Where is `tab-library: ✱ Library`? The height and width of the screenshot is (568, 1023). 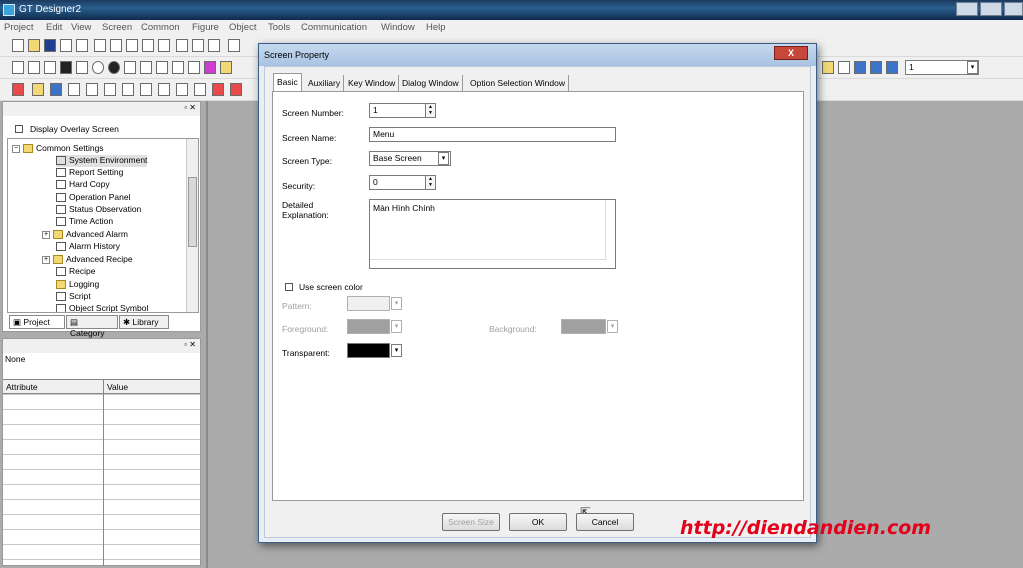
tab-library: ✱ Library is located at coordinates (144, 322).